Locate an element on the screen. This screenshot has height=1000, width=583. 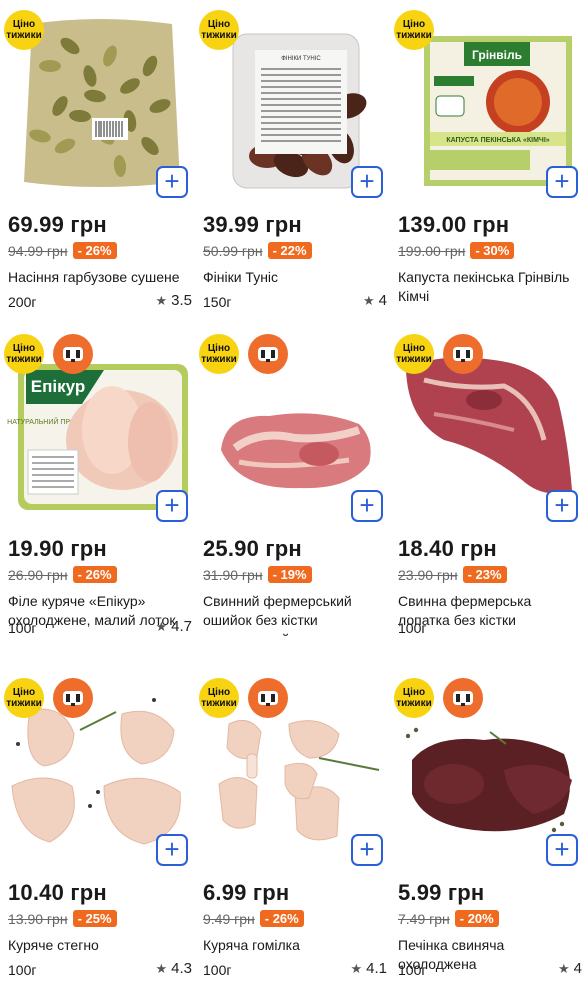
price: 6.99 грн is located at coordinates (246, 892).